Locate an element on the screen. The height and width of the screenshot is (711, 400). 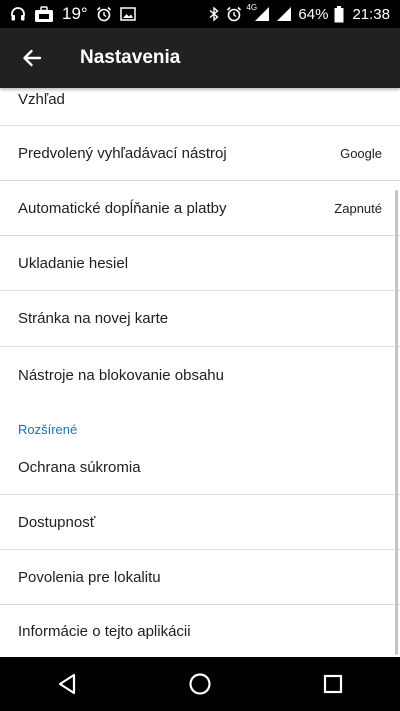
settings-item-label: Nástroje na blokovanie obsahu is located at coordinates (121, 375).